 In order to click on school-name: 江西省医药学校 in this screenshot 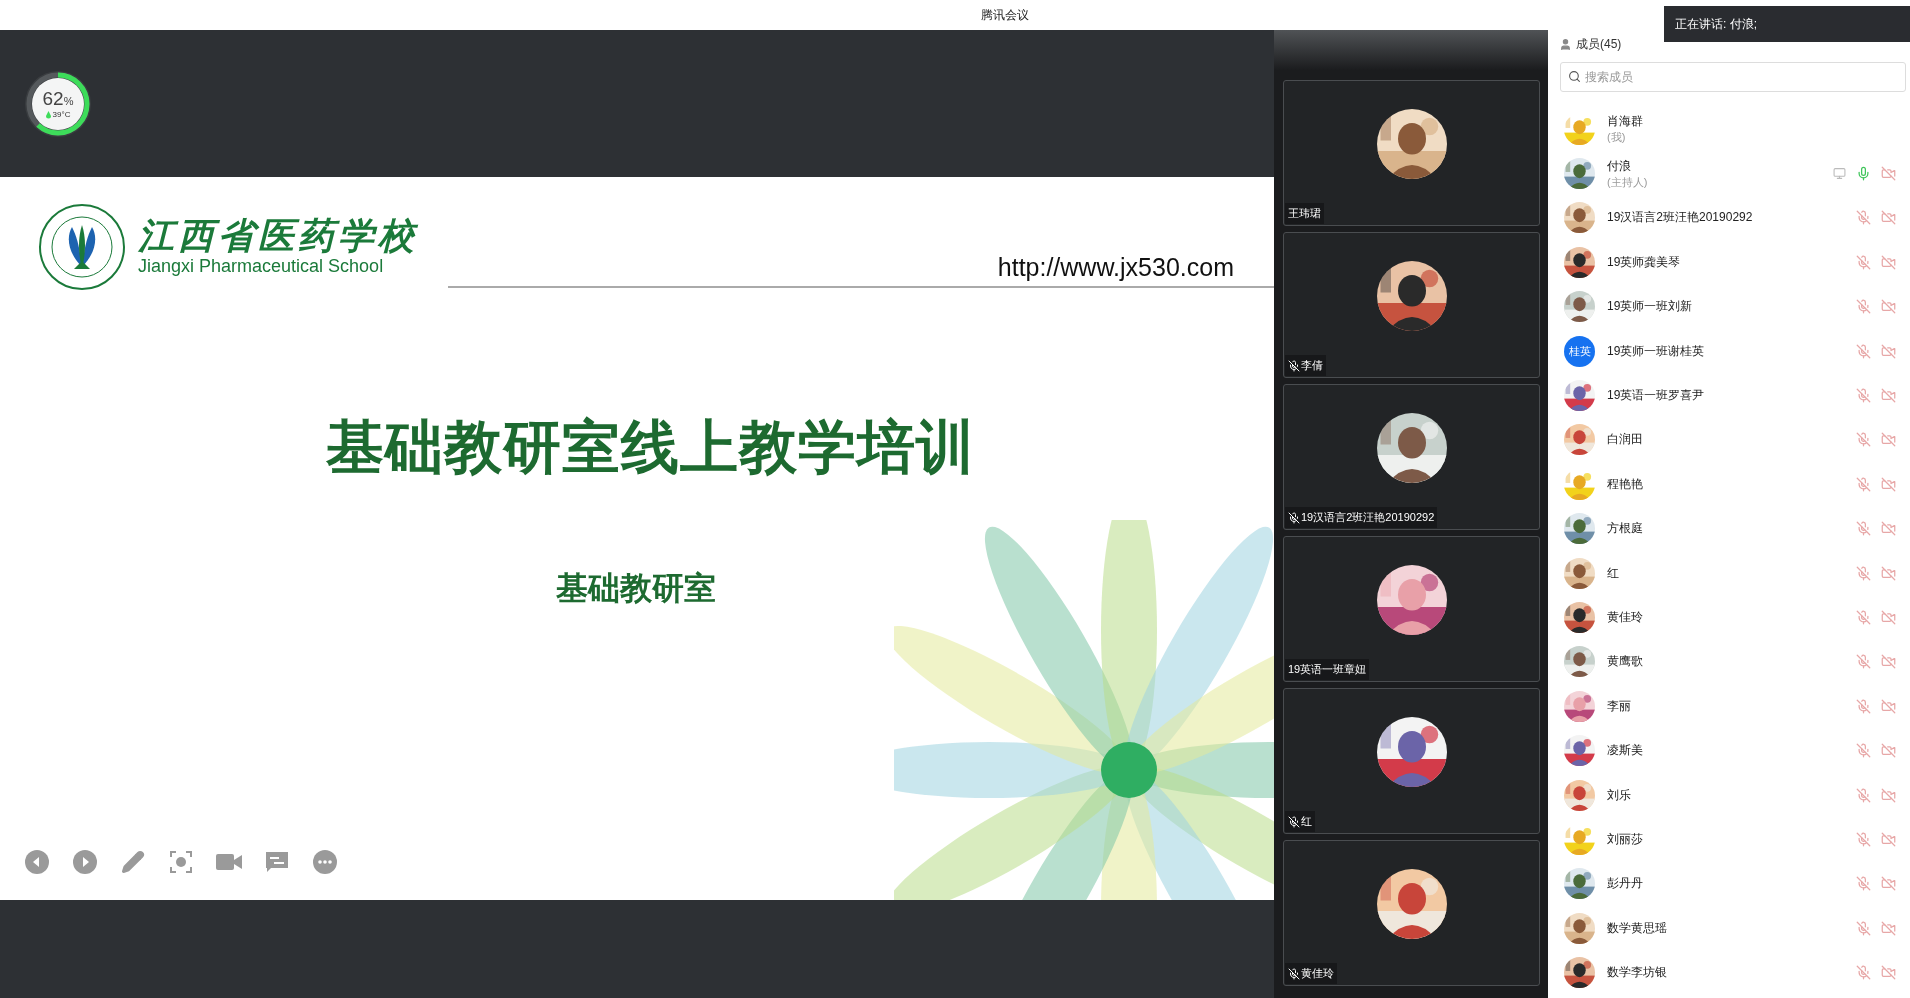, I will do `click(278, 236)`.